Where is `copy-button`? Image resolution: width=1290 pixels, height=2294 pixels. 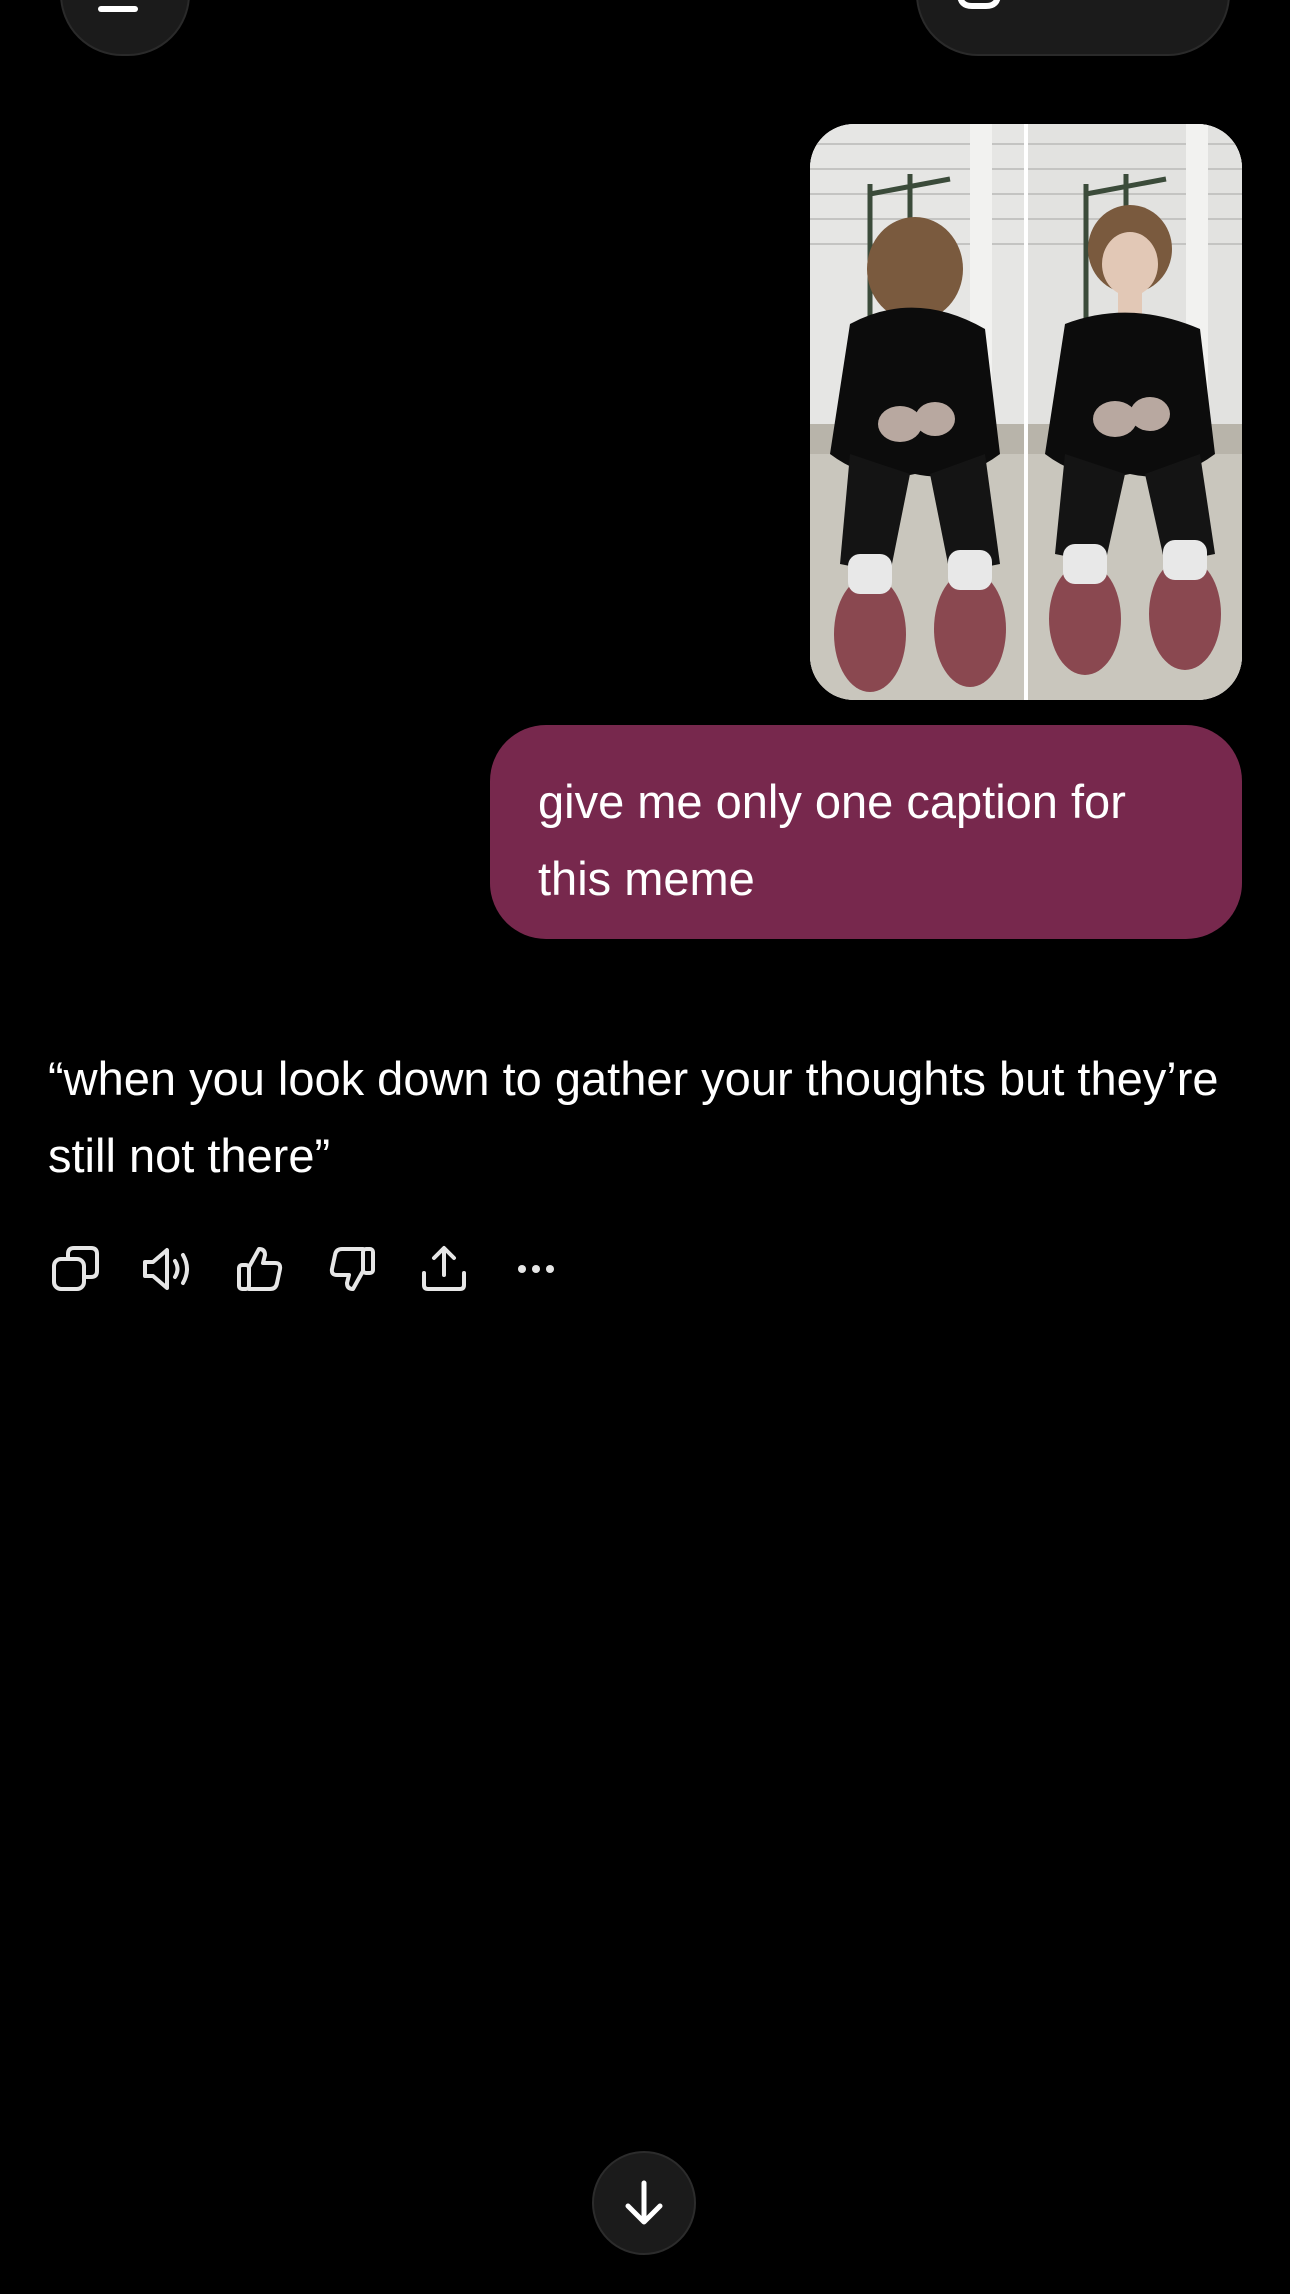
copy-button is located at coordinates (76, 1269).